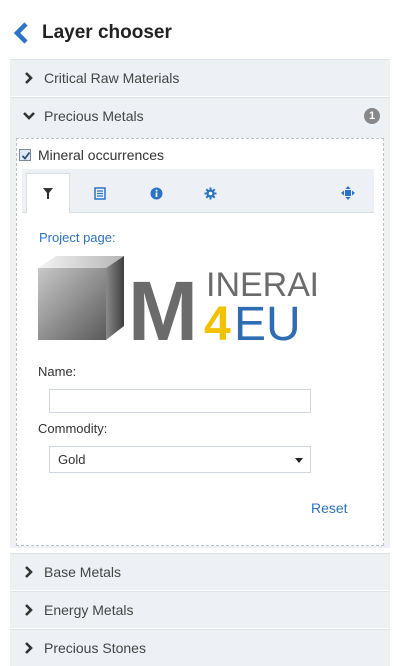 This screenshot has height=666, width=394. I want to click on svg-text: EU, so click(267, 320).